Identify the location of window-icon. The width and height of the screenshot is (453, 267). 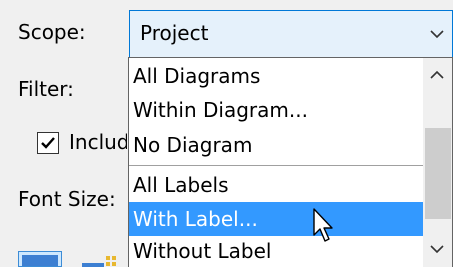
(40, 260).